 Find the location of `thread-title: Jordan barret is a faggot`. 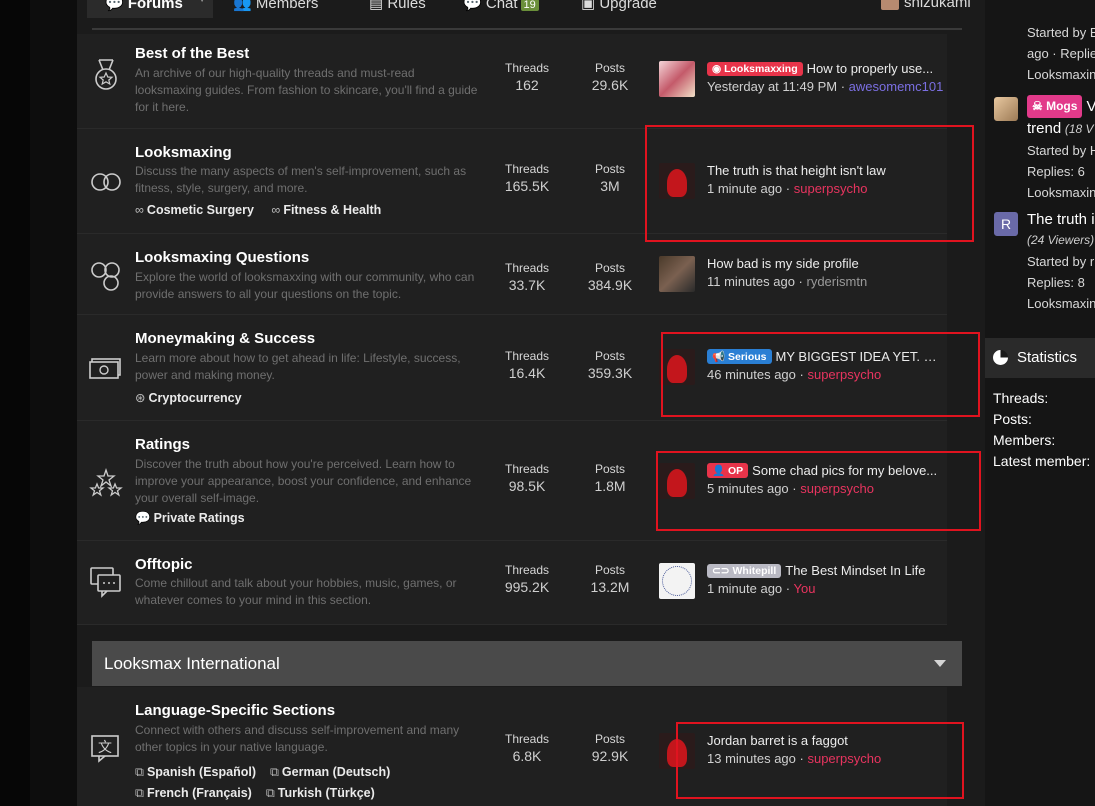

thread-title: Jordan barret is a faggot is located at coordinates (823, 740).